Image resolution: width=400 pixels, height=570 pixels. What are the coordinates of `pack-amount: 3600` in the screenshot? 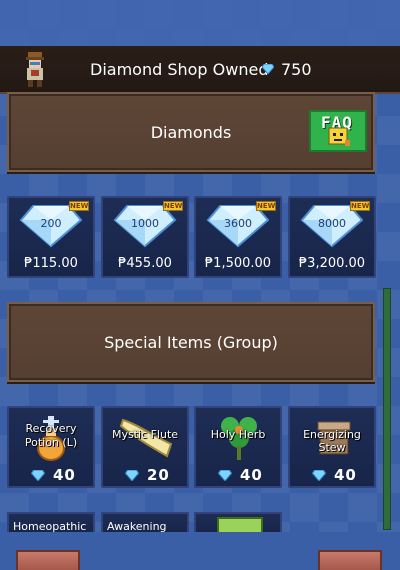 It's located at (238, 223).